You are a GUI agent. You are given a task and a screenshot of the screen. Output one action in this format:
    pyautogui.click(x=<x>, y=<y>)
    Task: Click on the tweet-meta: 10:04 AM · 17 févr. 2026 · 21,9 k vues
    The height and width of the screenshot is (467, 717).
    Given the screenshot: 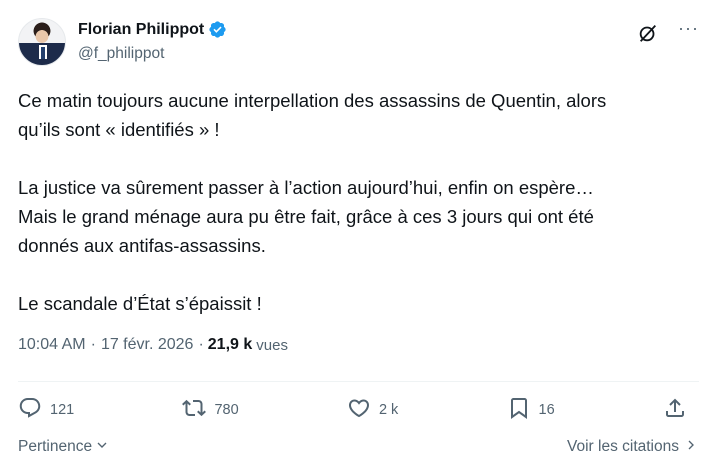 What is the action you would take?
    pyautogui.click(x=153, y=345)
    